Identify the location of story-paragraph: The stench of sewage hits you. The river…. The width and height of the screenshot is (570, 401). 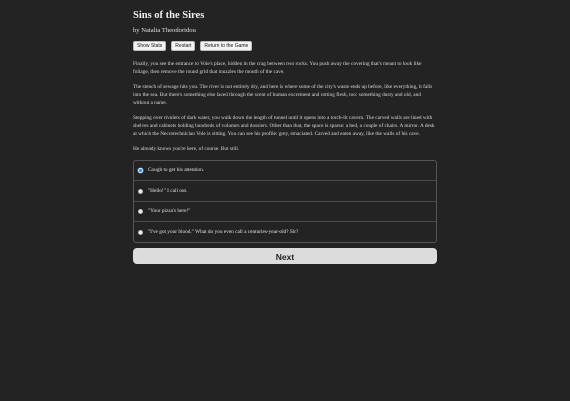
(283, 95).